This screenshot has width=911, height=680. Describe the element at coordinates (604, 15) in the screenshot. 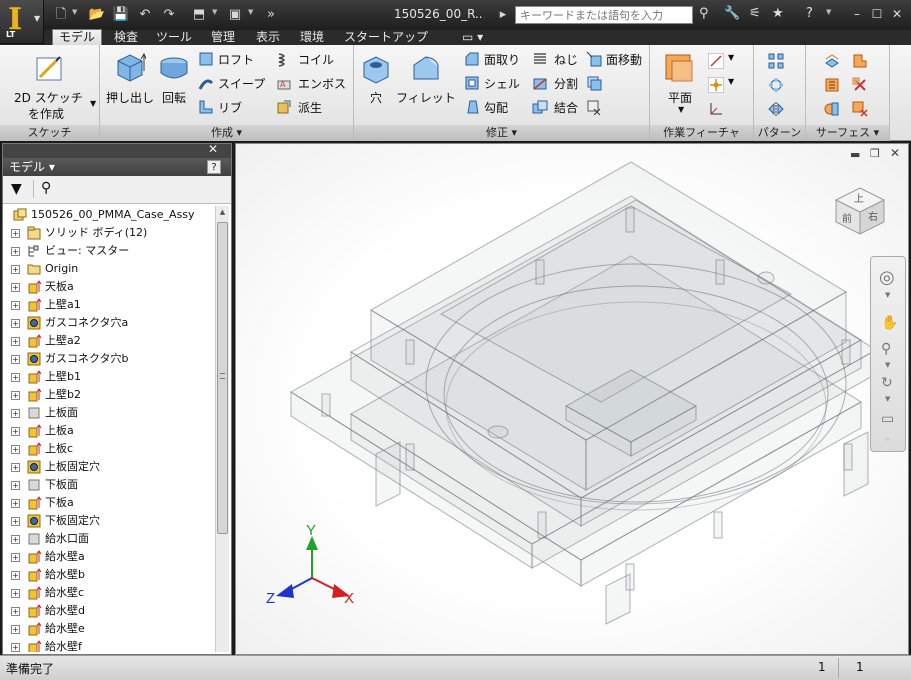

I see `search-input` at that location.